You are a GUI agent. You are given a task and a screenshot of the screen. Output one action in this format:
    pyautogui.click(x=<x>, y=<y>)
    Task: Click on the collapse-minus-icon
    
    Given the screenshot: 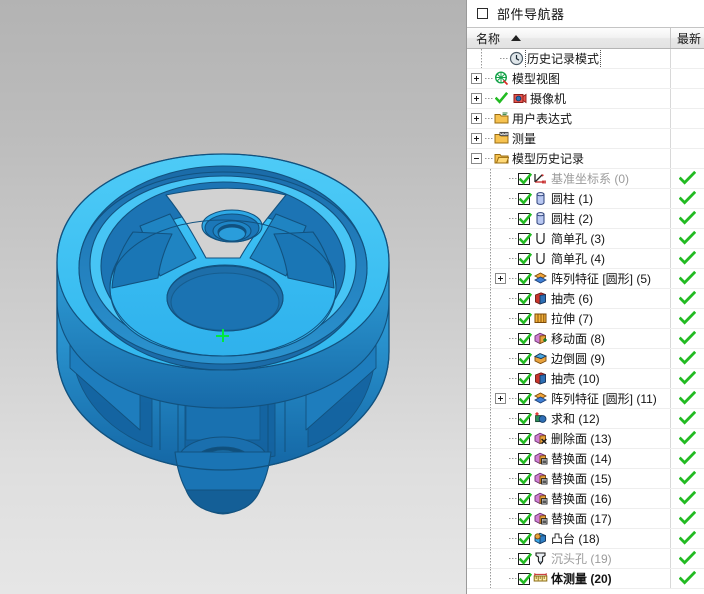 What is the action you would take?
    pyautogui.click(x=476, y=158)
    